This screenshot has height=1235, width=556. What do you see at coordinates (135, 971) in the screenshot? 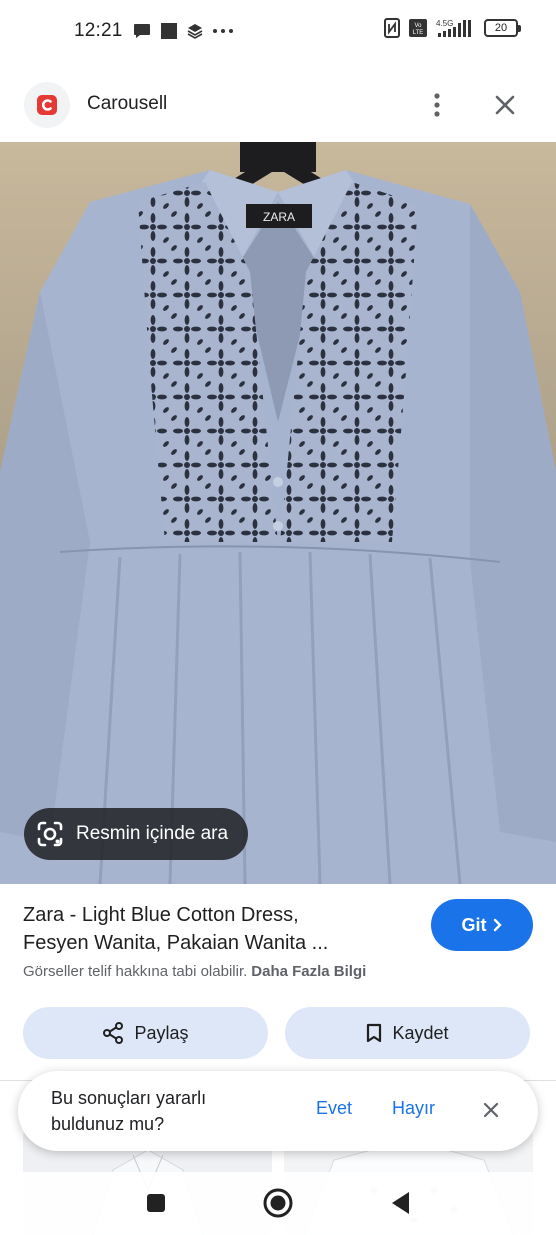
I see `copyright-text: Görseller telif hakkına tabi olabilir.` at bounding box center [135, 971].